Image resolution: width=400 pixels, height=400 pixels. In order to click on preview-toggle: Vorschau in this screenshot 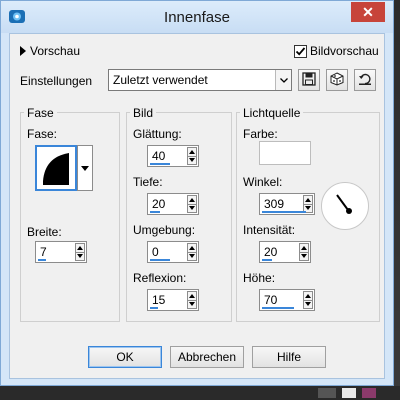, I will do `click(50, 51)`.